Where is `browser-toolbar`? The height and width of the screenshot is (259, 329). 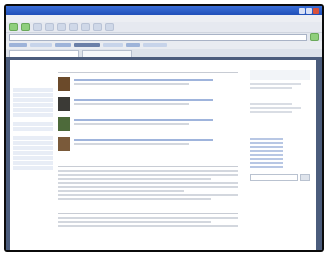 browser-toolbar is located at coordinates (164, 27).